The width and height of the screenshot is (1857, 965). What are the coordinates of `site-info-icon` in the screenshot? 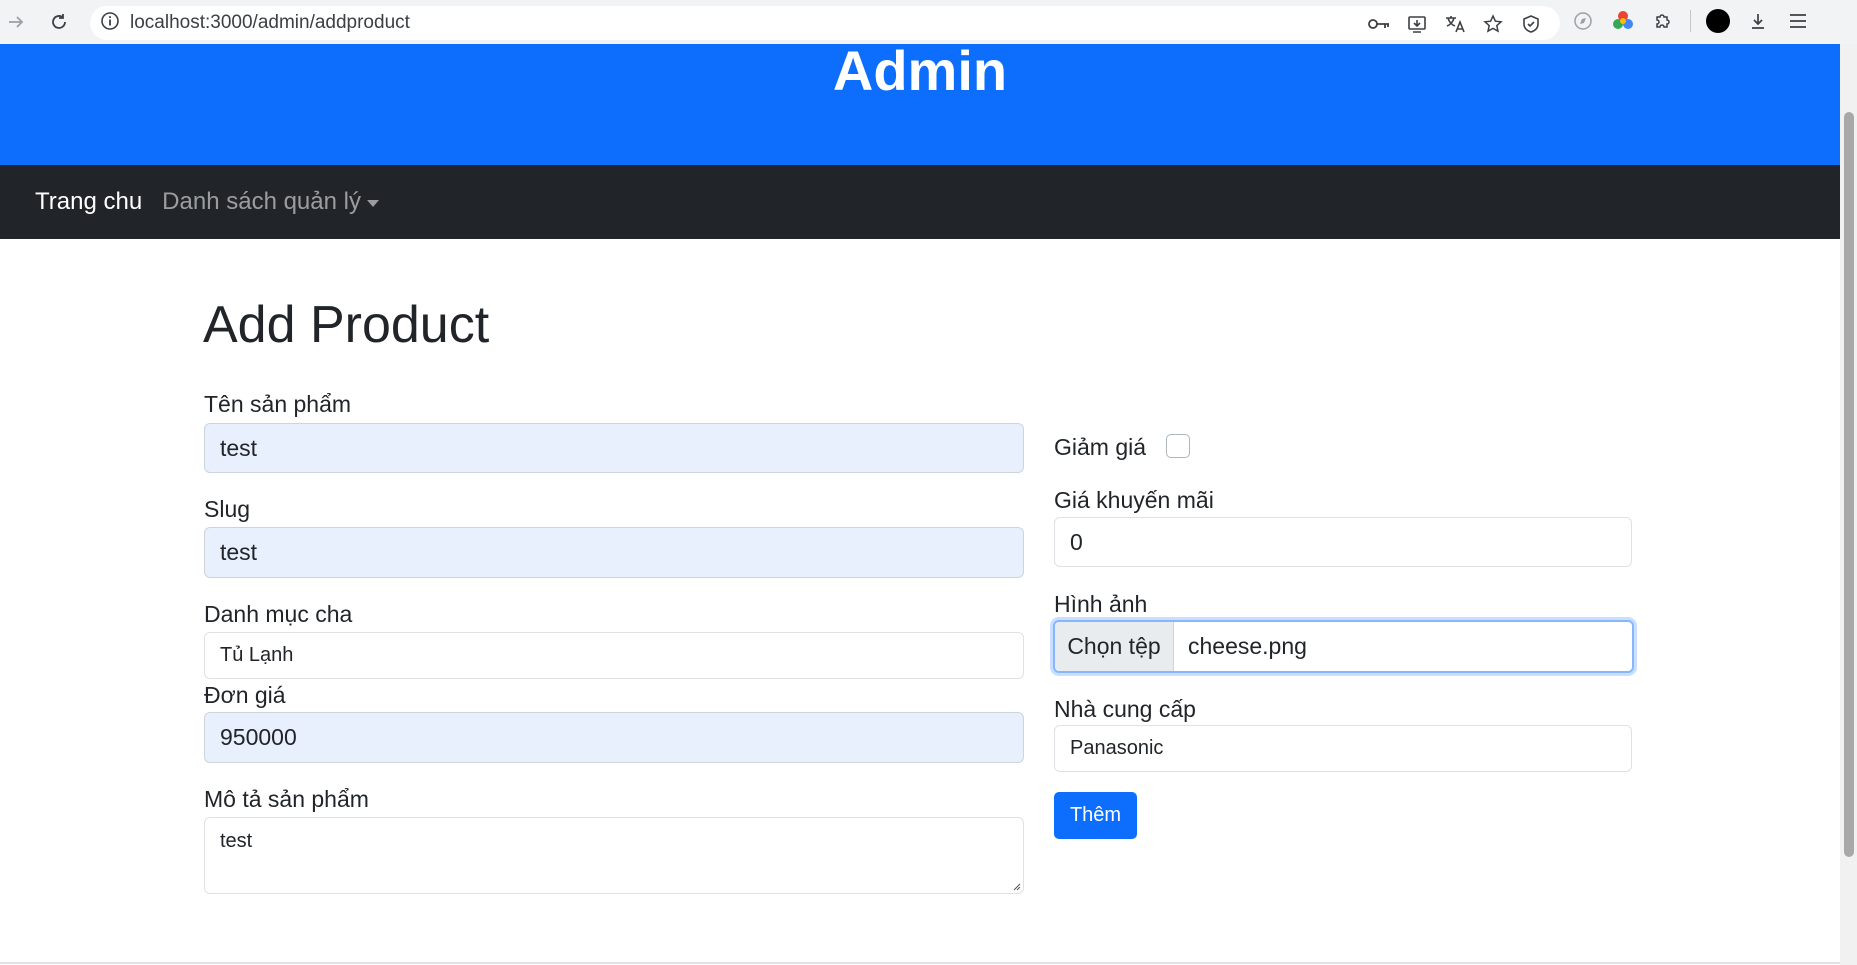 It's located at (110, 23).